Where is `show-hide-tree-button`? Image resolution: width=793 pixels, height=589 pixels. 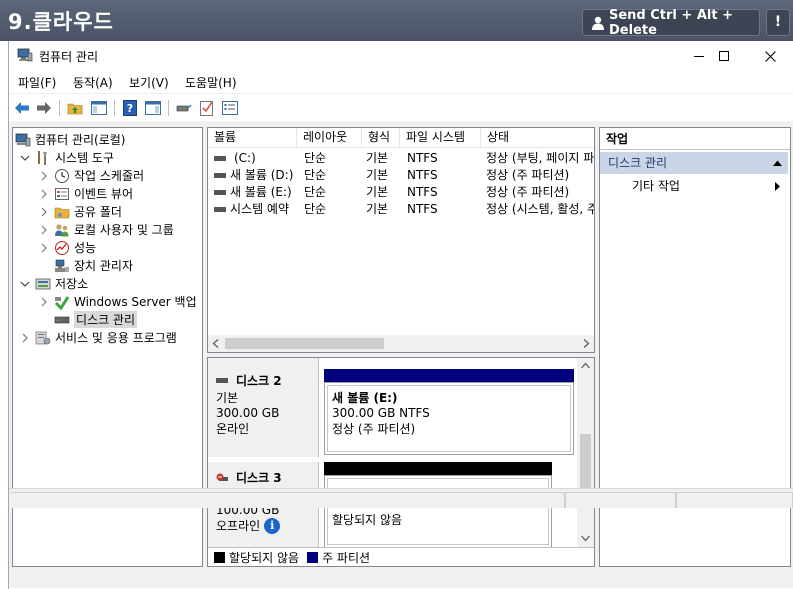 show-hide-tree-button is located at coordinates (99, 108).